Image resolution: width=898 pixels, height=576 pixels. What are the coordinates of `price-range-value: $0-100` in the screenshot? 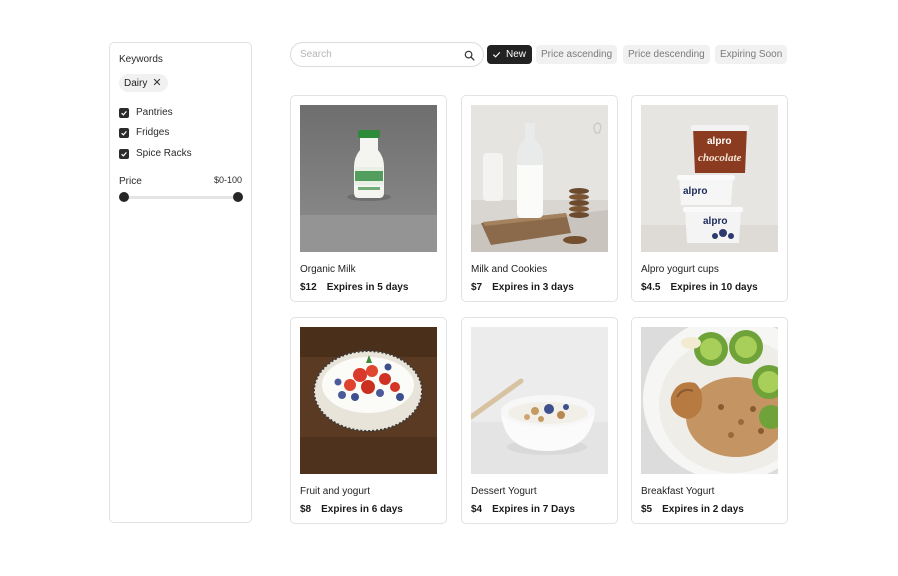 It's located at (227, 180).